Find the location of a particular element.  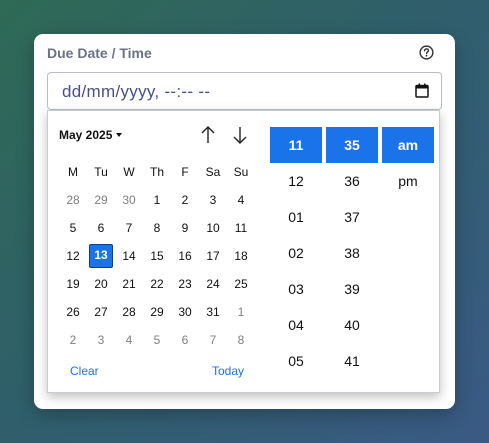

hour-selected: 11 is located at coordinates (296, 145).